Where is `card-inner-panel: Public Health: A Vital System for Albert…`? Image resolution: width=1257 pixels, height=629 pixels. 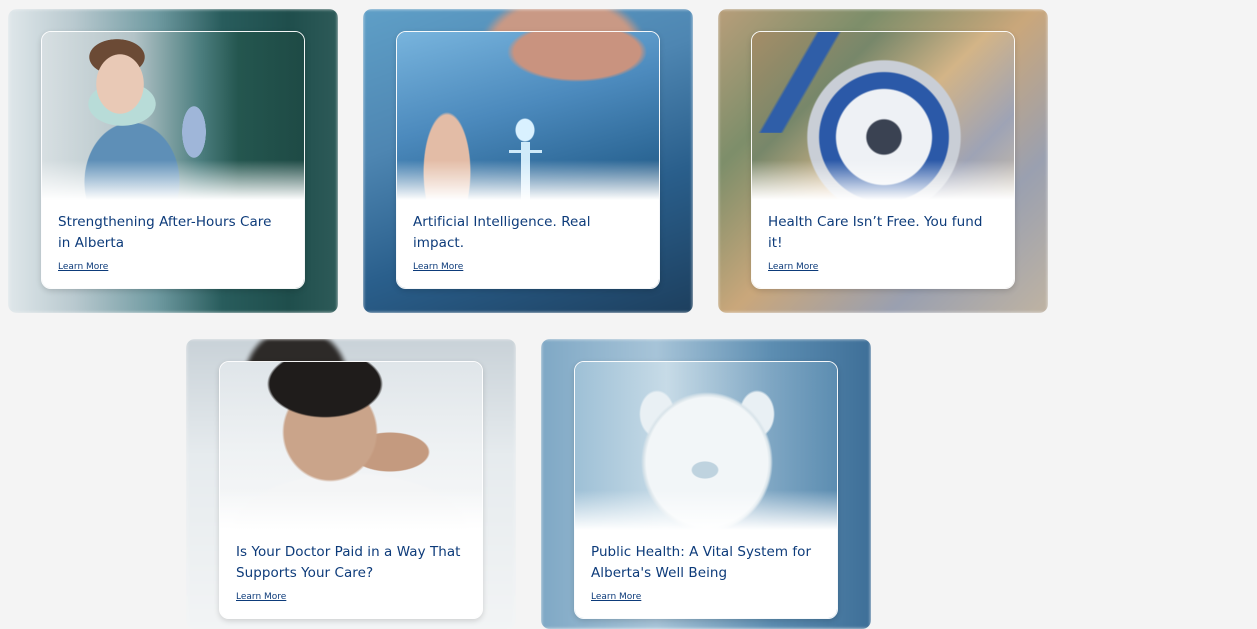
card-inner-panel: Public Health: A Vital System for Albert… is located at coordinates (706, 490).